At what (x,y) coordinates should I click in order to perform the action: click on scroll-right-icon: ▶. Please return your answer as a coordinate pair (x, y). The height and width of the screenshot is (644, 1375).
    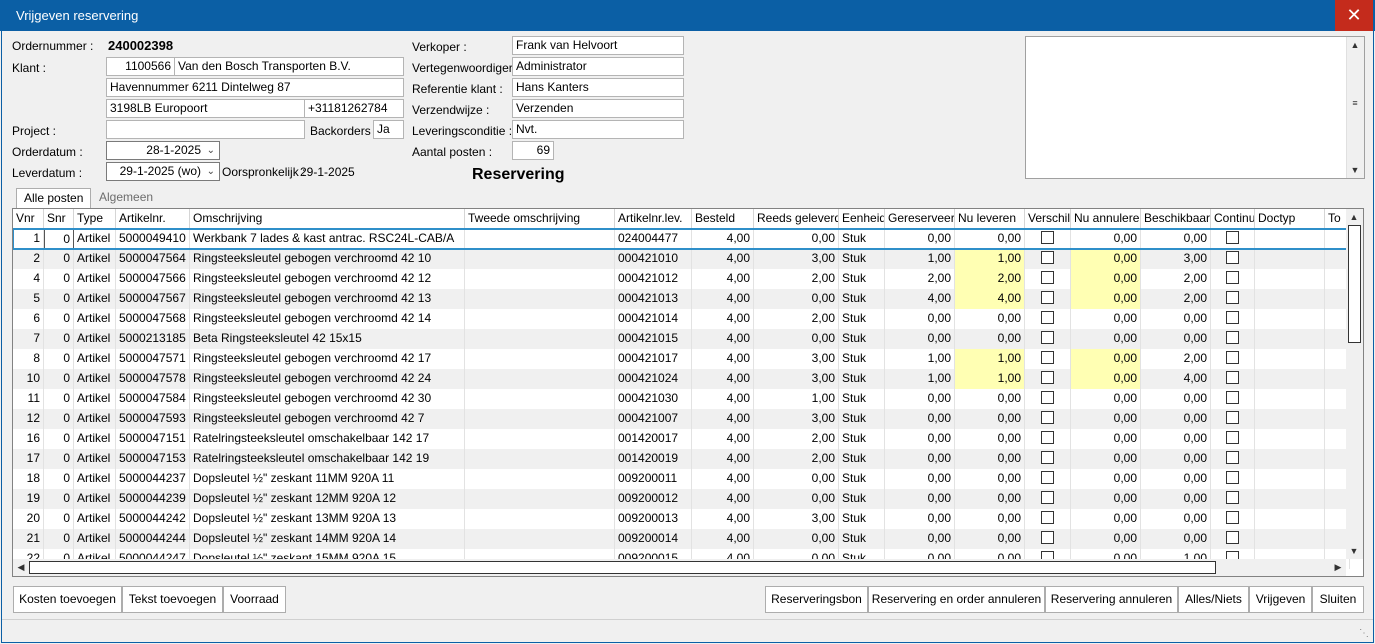
    Looking at the image, I should click on (1338, 567).